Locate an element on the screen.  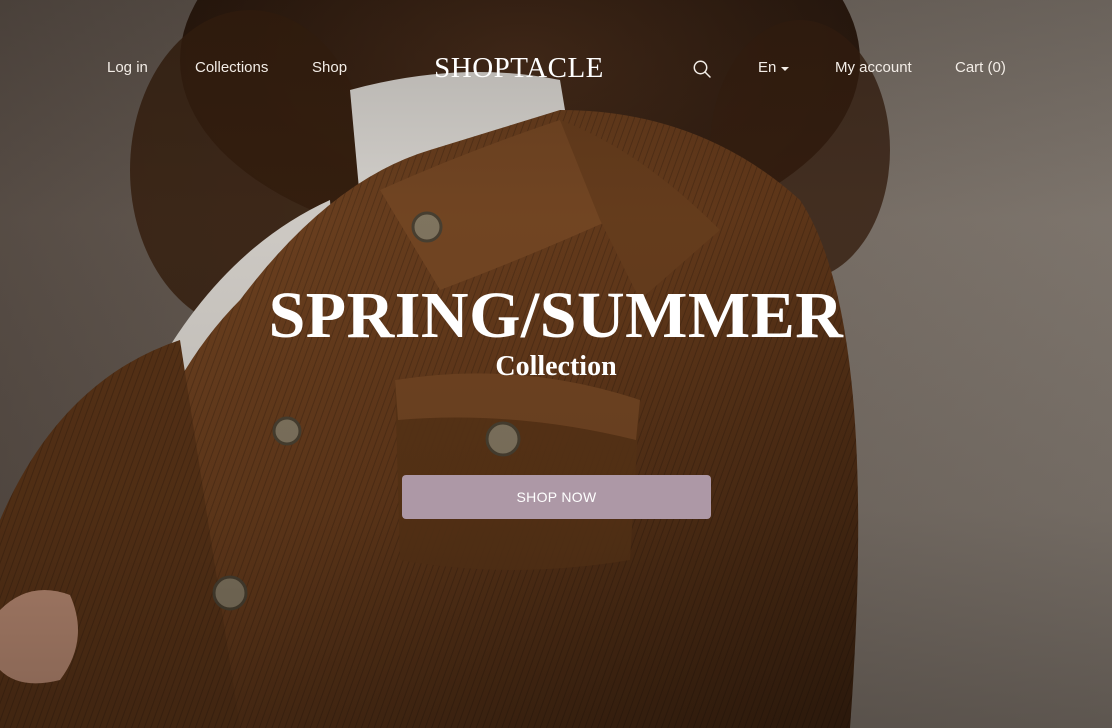
shop-link: Shop is located at coordinates (329, 68).